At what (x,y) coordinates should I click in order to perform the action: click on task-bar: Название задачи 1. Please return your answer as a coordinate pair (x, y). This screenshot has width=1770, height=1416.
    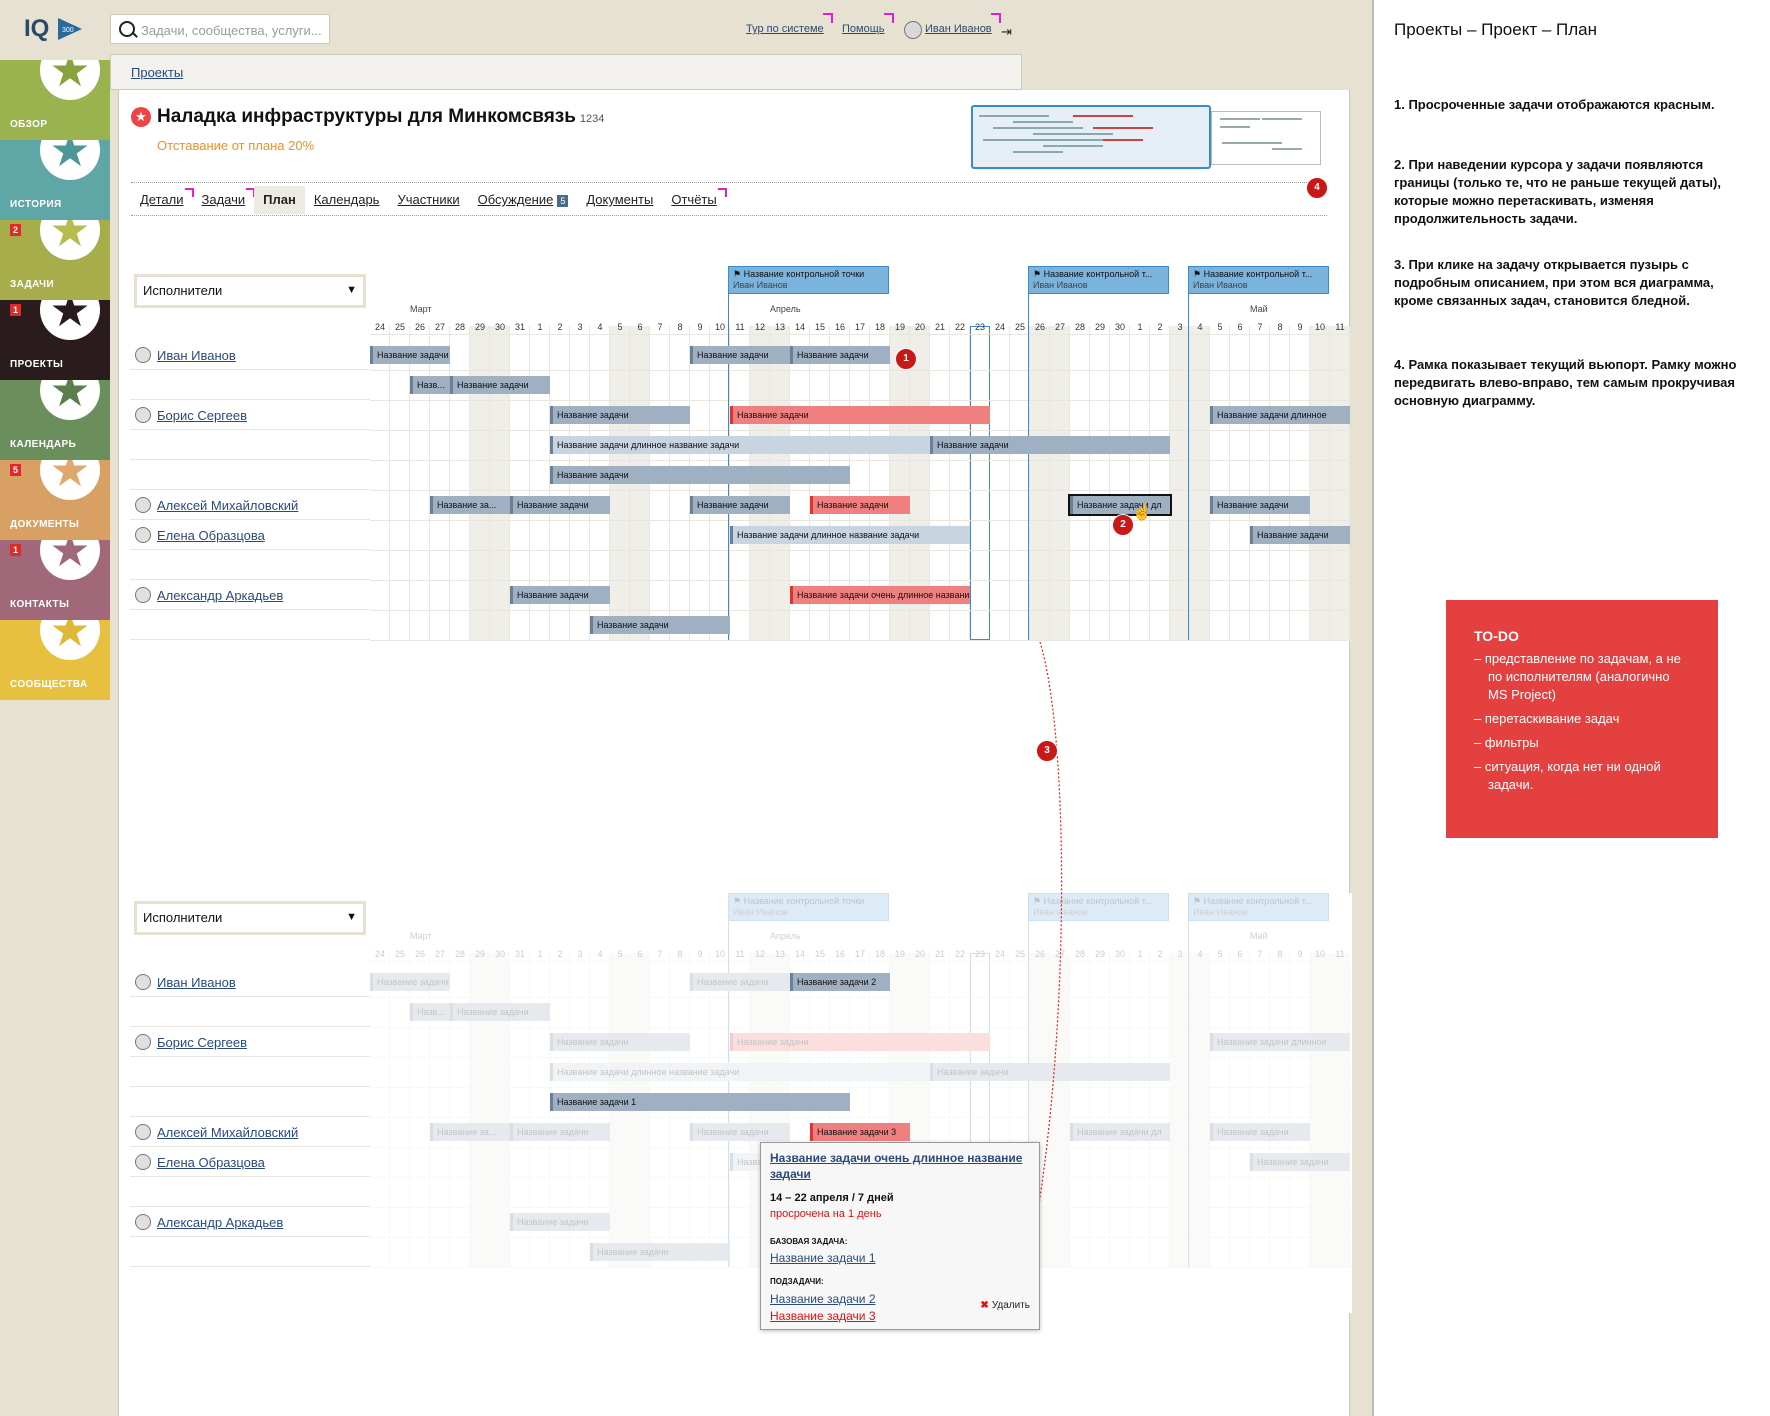
    Looking at the image, I should click on (700, 1102).